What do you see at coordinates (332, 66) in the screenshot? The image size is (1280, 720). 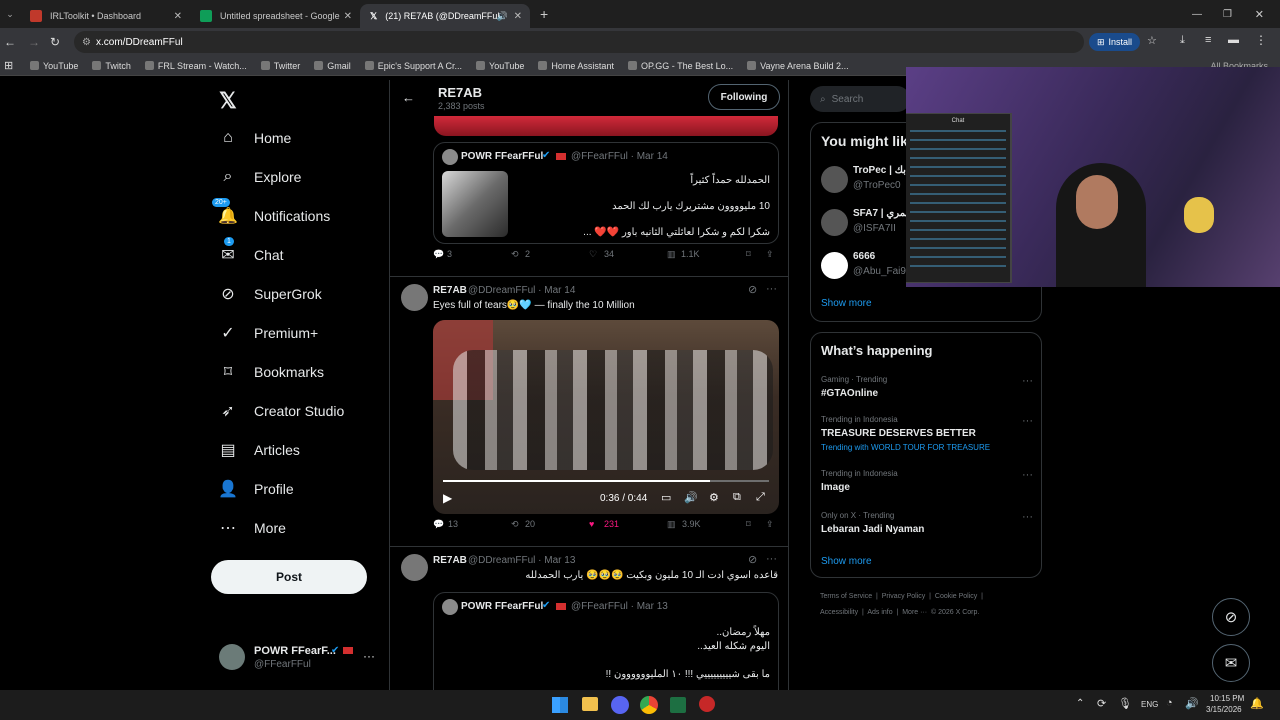 I see `bookmark-item: Gmail` at bounding box center [332, 66].